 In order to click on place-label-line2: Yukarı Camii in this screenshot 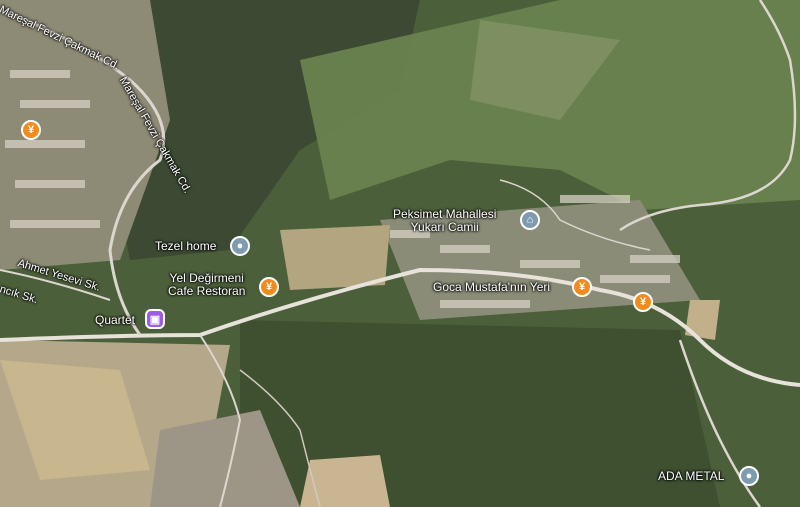, I will do `click(444, 227)`.